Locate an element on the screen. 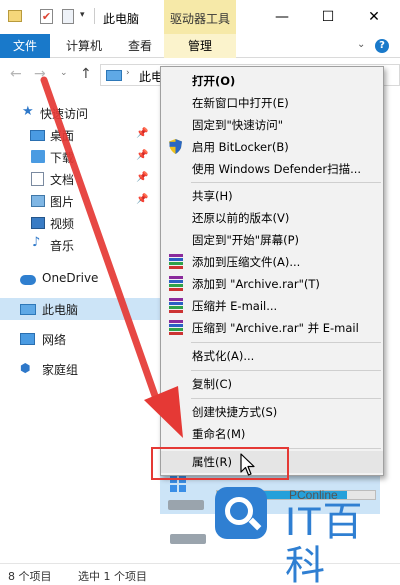 Image resolution: width=400 pixels, height=585 pixels. forward-button: → is located at coordinates (40, 74).